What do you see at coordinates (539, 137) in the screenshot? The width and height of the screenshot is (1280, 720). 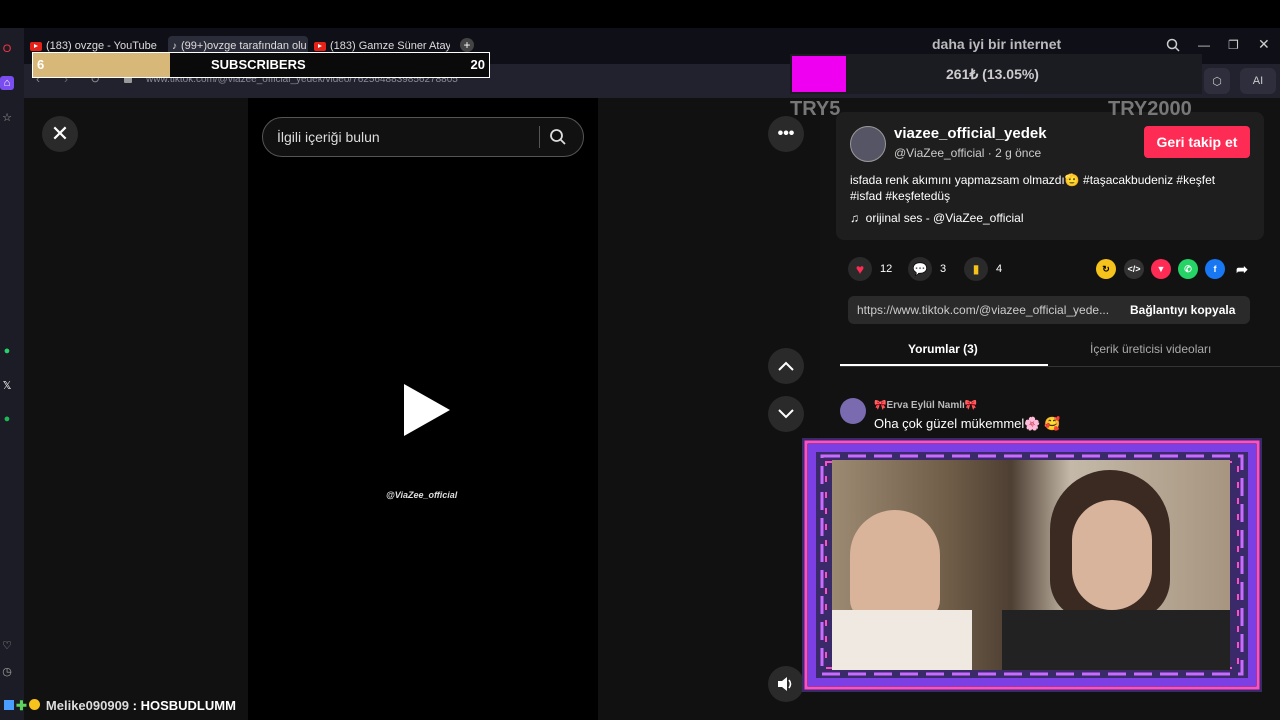 I see `search-divider` at bounding box center [539, 137].